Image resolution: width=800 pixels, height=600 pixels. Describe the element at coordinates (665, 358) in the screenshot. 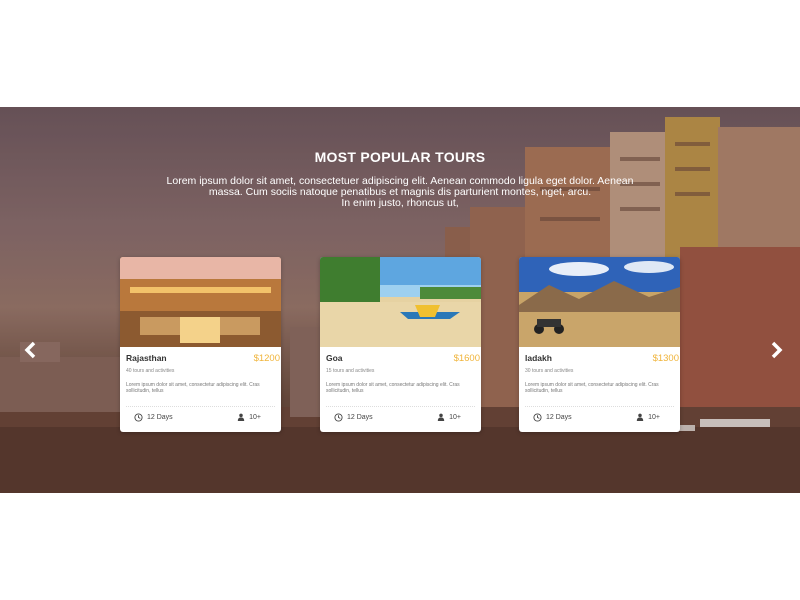

I see `tour-price: $1300` at that location.